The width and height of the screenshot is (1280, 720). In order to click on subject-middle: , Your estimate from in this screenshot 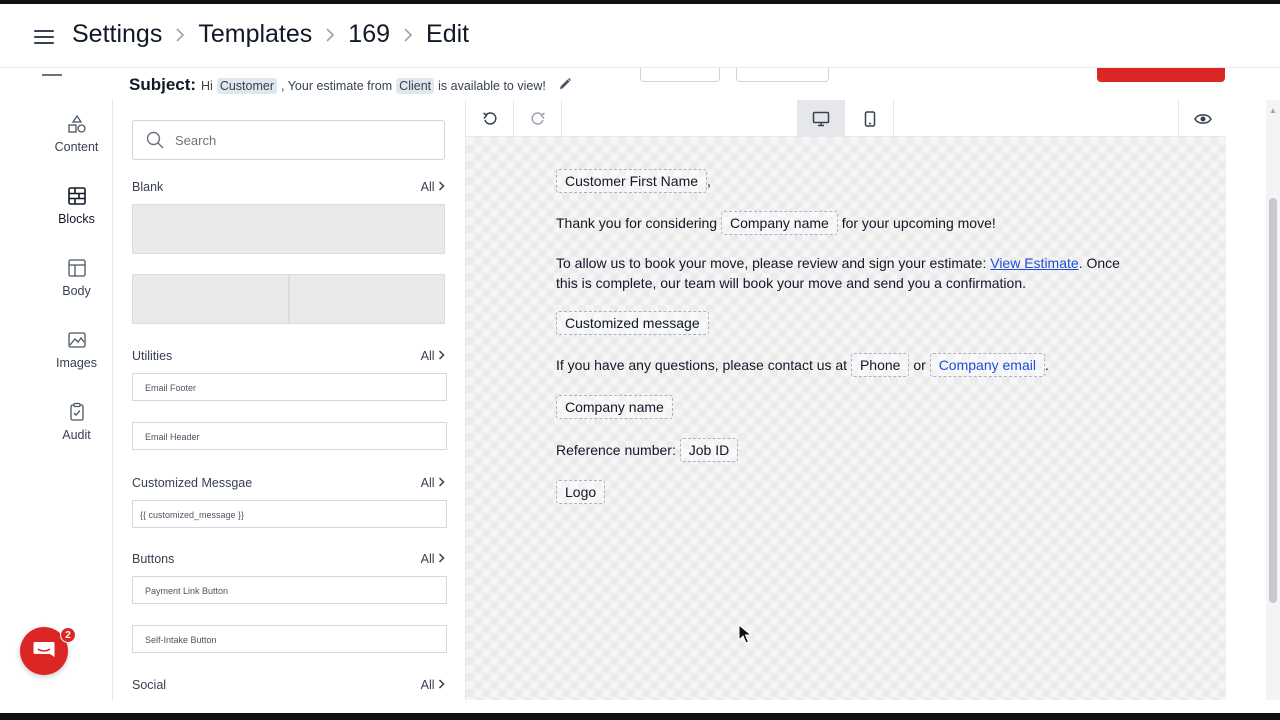, I will do `click(337, 85)`.